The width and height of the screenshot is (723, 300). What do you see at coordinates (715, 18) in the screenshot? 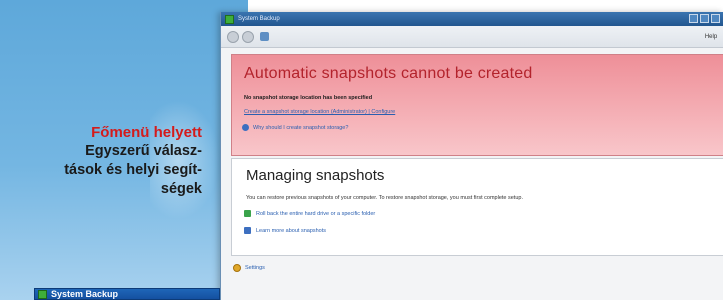
I see `close-icon` at bounding box center [715, 18].